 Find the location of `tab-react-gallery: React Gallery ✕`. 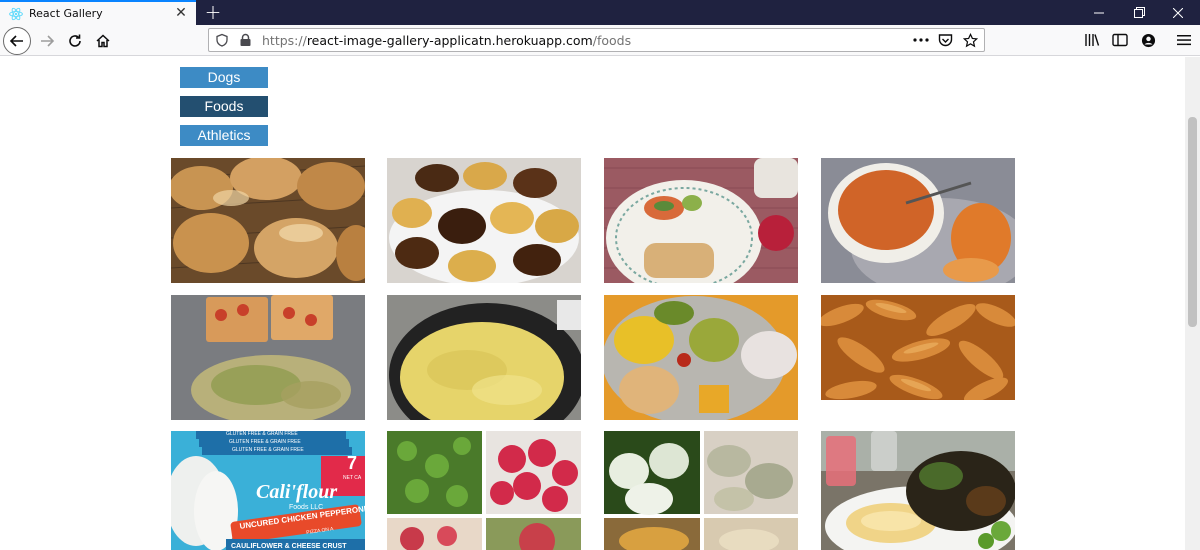

tab-react-gallery: React Gallery ✕ is located at coordinates (98, 12).